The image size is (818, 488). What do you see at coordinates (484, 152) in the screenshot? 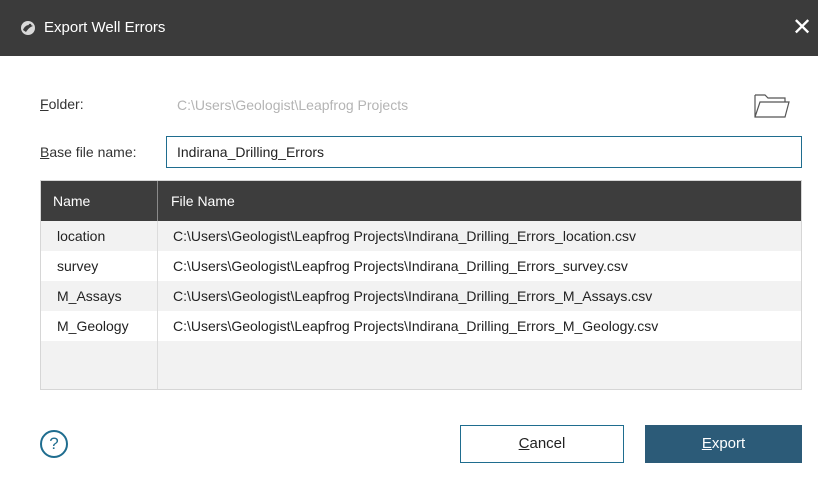
I see `base-file-name-input` at bounding box center [484, 152].